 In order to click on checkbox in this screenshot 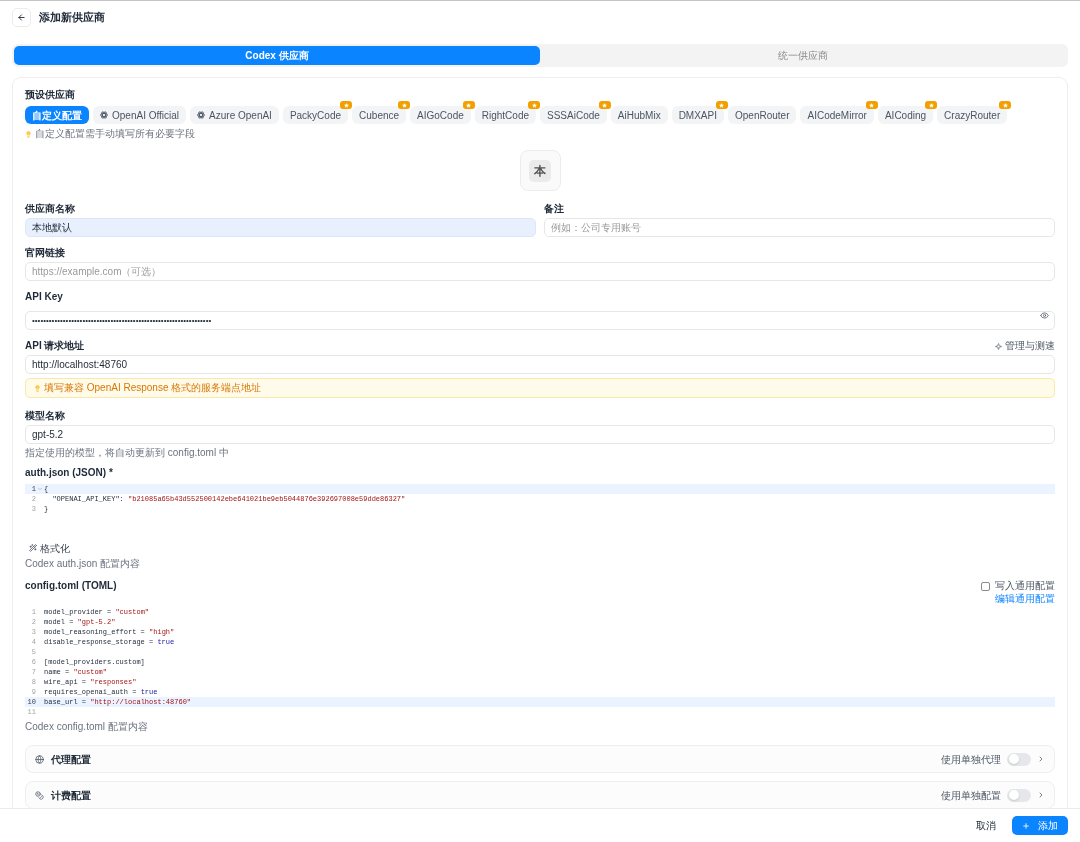, I will do `click(985, 586)`.